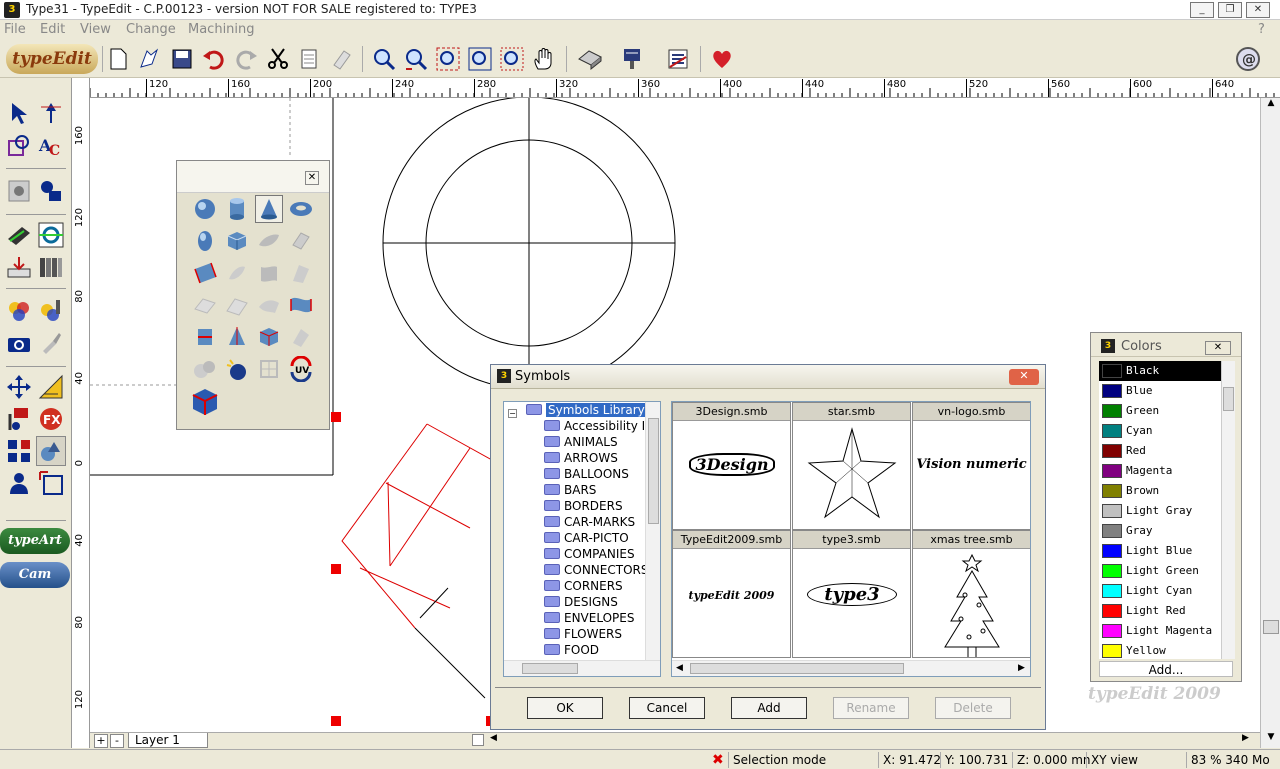 The width and height of the screenshot is (1280, 769). What do you see at coordinates (35, 541) in the screenshot?
I see `typeart-button: typeArt` at bounding box center [35, 541].